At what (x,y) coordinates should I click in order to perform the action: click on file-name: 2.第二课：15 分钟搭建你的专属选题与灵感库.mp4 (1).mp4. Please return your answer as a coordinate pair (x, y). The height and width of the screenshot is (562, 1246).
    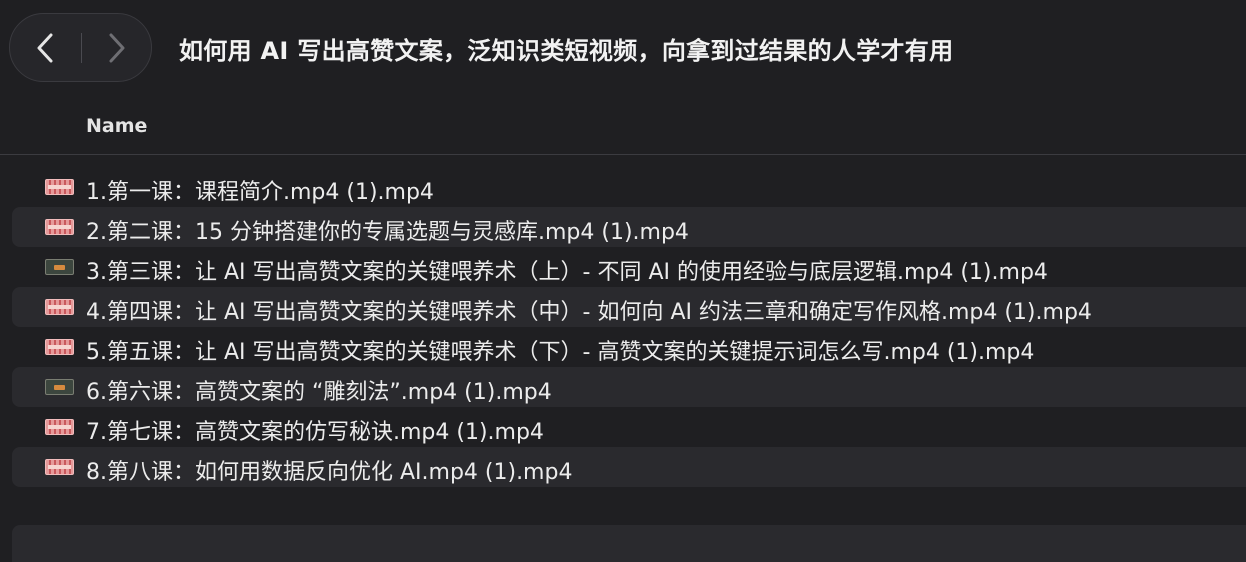
    Looking at the image, I should click on (387, 232).